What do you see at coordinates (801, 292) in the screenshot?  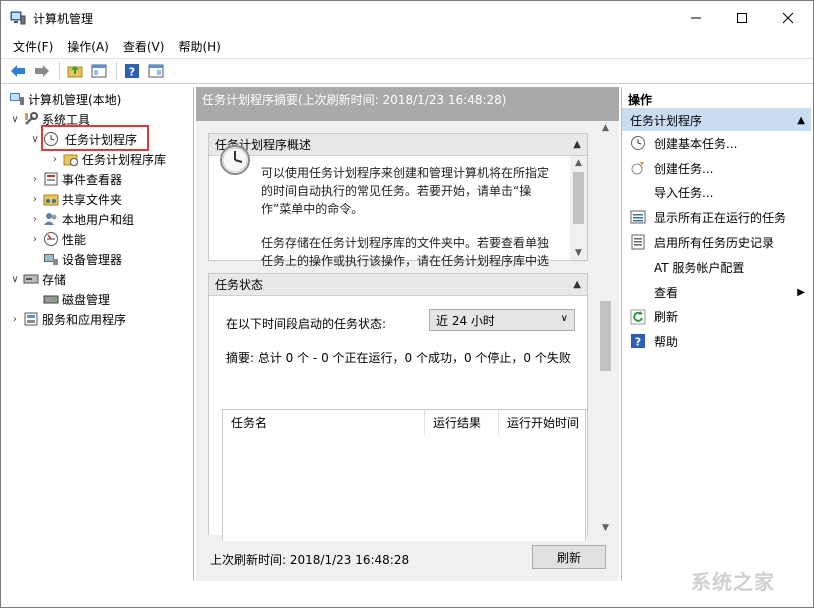 I see `chevron-right-icon: ▶` at bounding box center [801, 292].